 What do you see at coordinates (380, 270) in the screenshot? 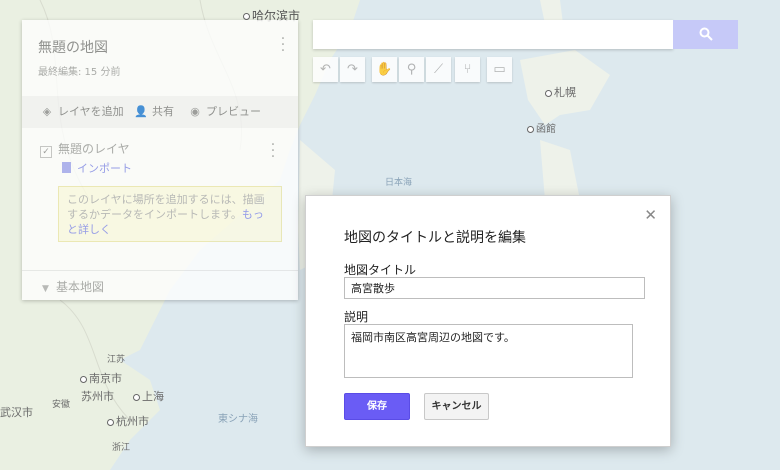
I see `map-title-label: 地図タイトル` at bounding box center [380, 270].